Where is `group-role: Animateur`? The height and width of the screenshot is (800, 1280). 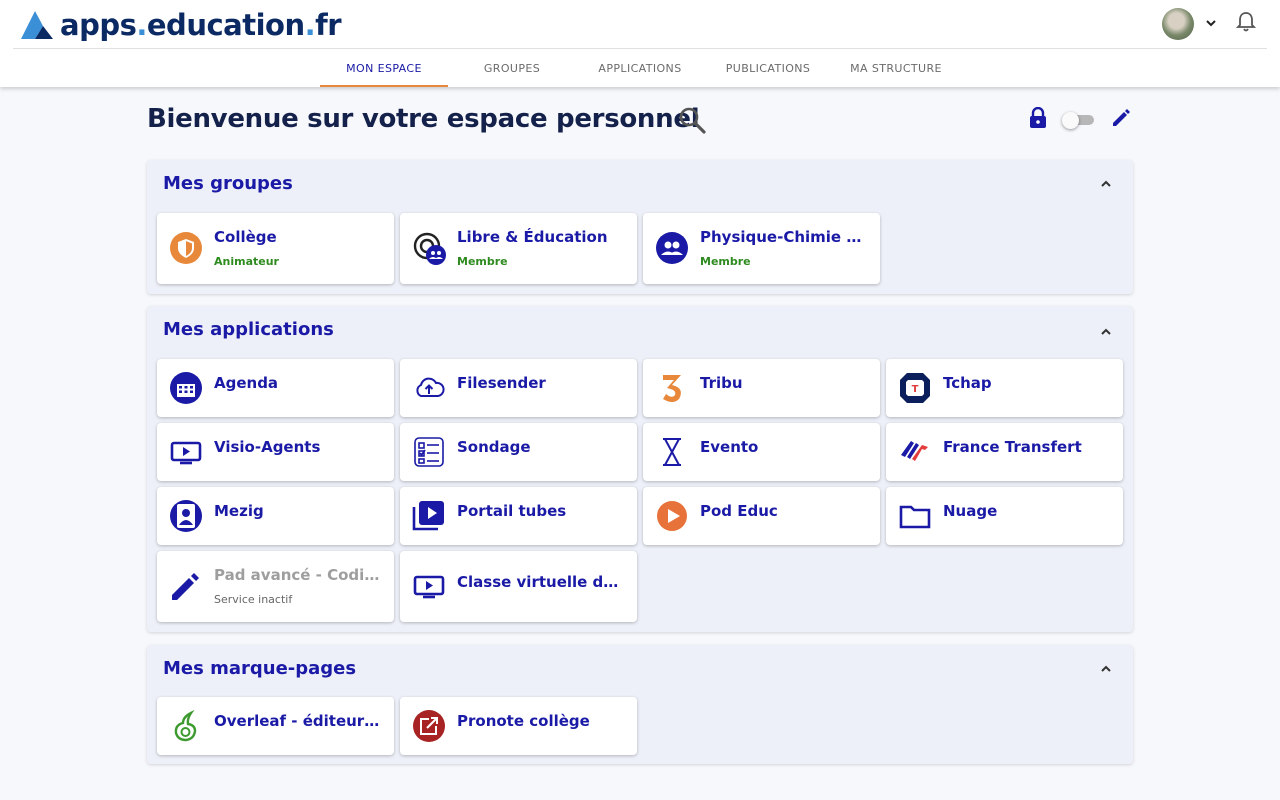
group-role: Animateur is located at coordinates (246, 261).